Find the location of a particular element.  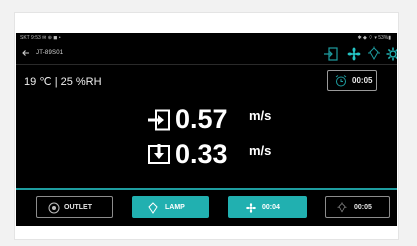

outlet-button-label: OUTLET is located at coordinates (78, 207).